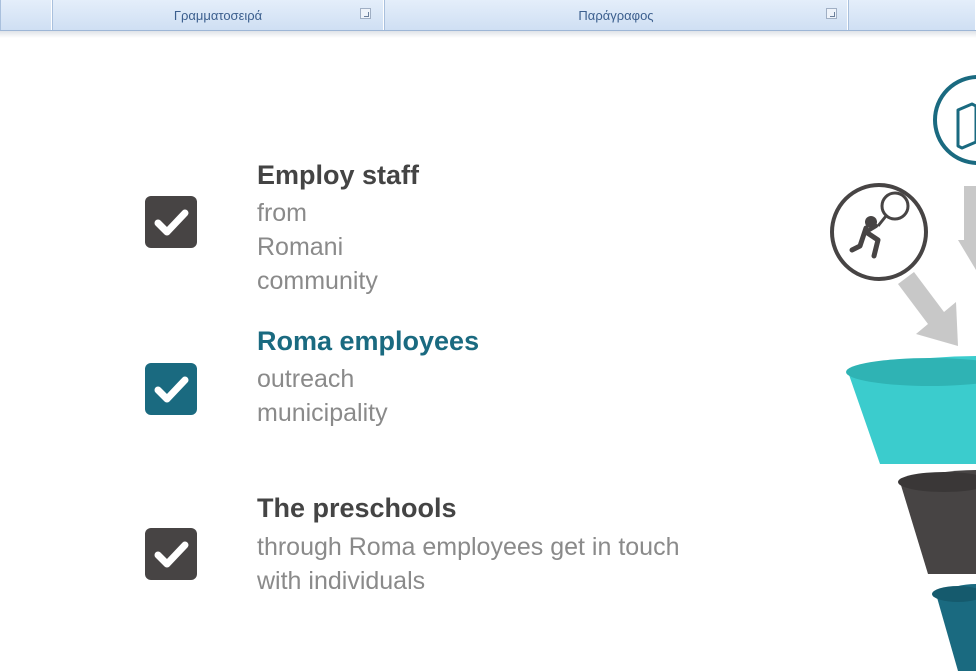 Image resolution: width=976 pixels, height=671 pixels. I want to click on book-icon, so click(954, 120).